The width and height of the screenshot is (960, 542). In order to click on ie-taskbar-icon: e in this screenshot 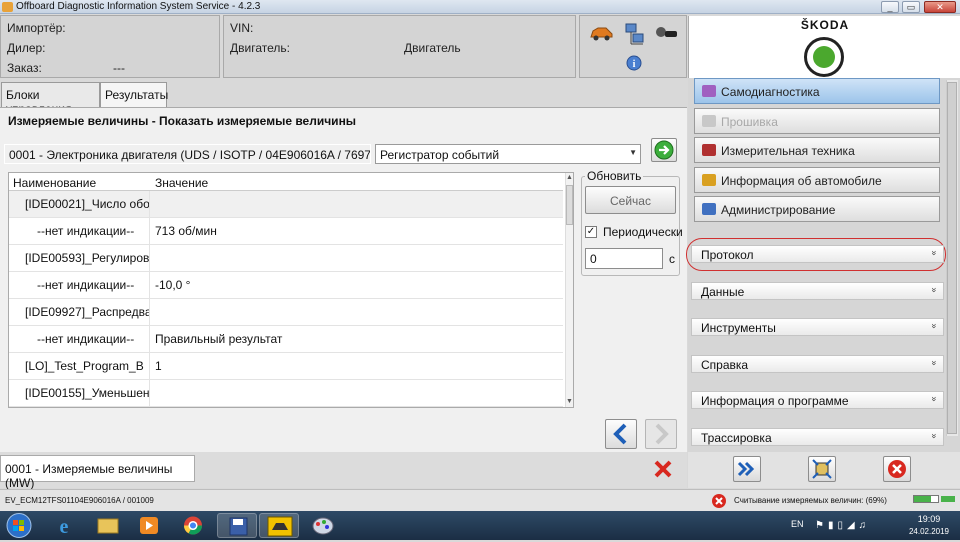, I will do `click(64, 525)`.